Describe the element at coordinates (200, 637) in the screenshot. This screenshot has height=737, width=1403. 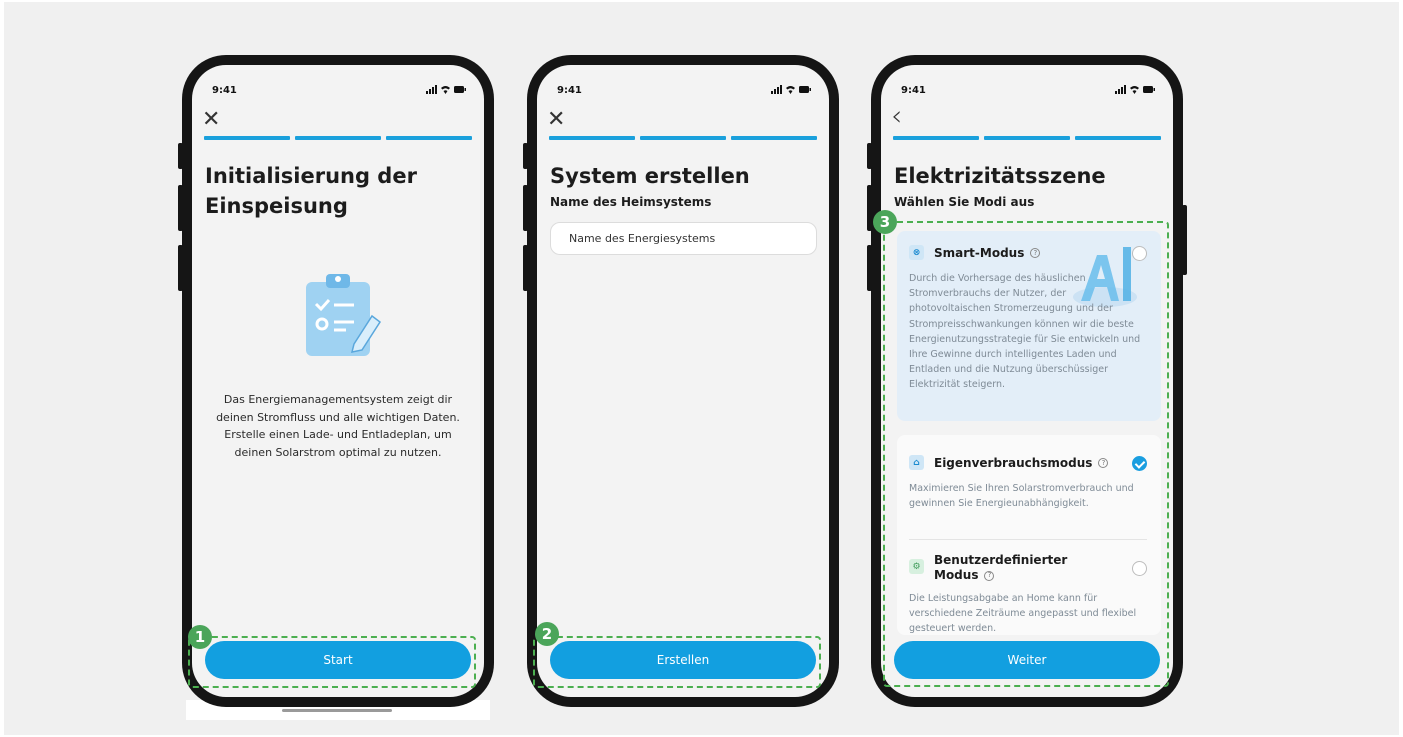
I see `step-badge-1: 1` at that location.